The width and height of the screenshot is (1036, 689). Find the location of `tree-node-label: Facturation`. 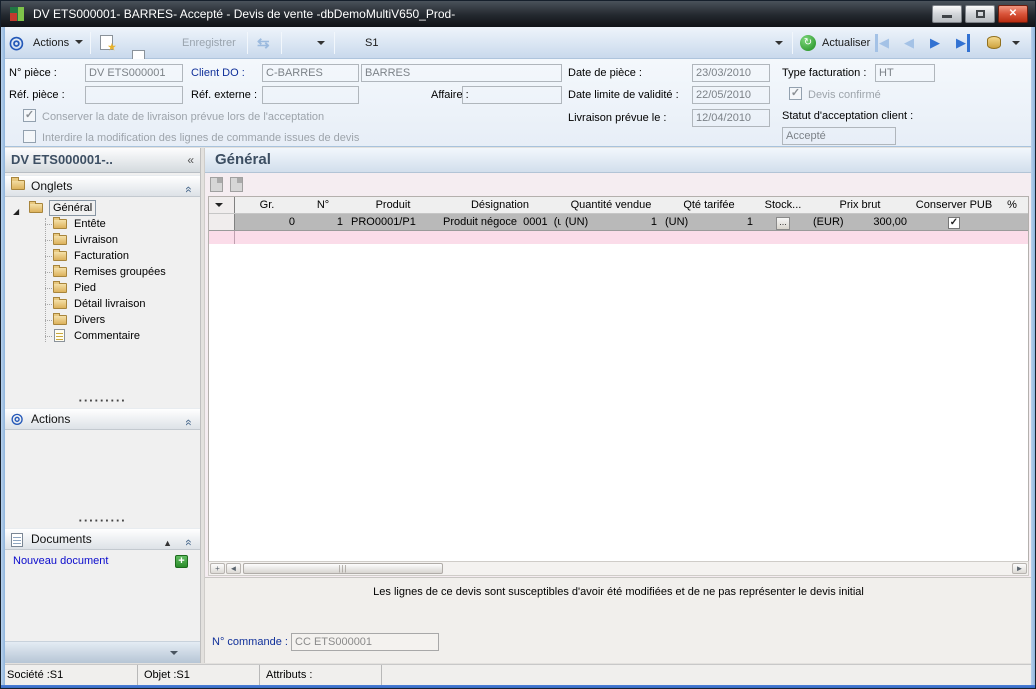

tree-node-label: Facturation is located at coordinates (101, 256).